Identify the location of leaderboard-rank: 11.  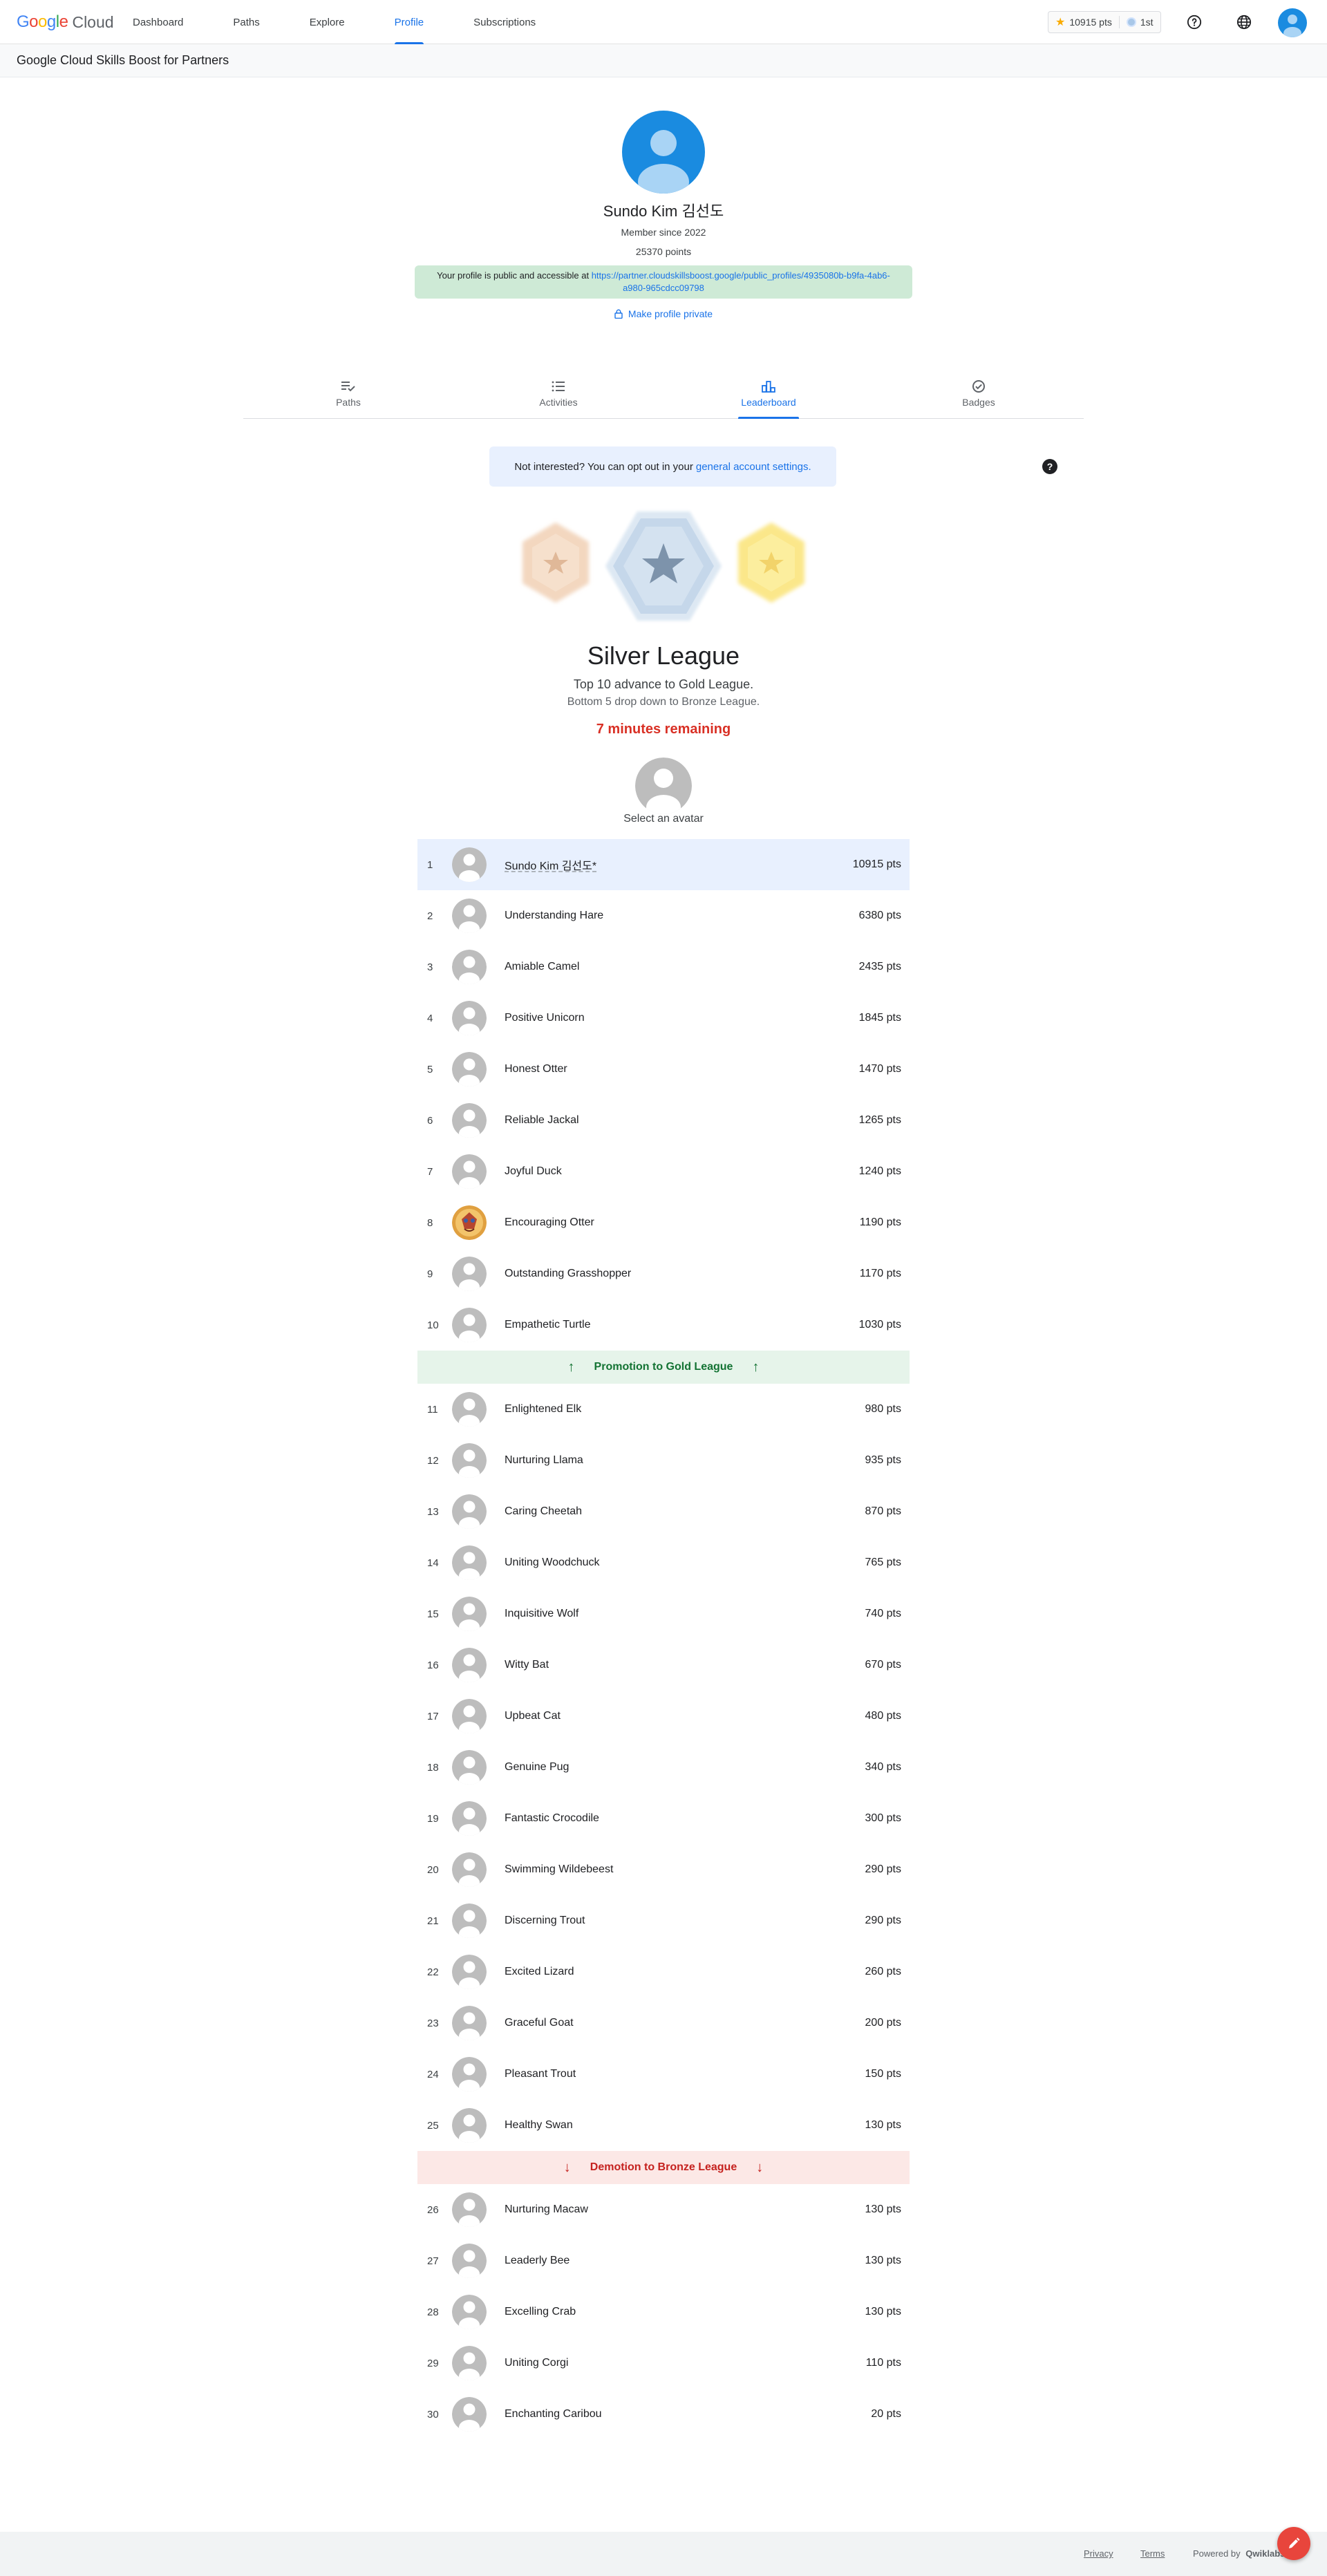
(433, 1409).